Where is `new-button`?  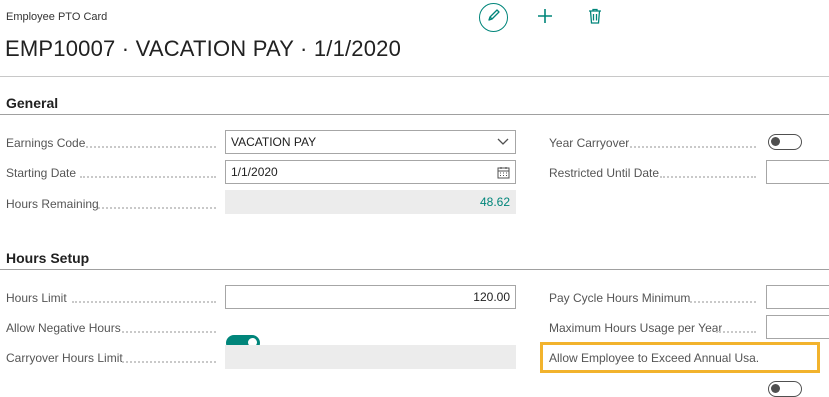 new-button is located at coordinates (545, 18).